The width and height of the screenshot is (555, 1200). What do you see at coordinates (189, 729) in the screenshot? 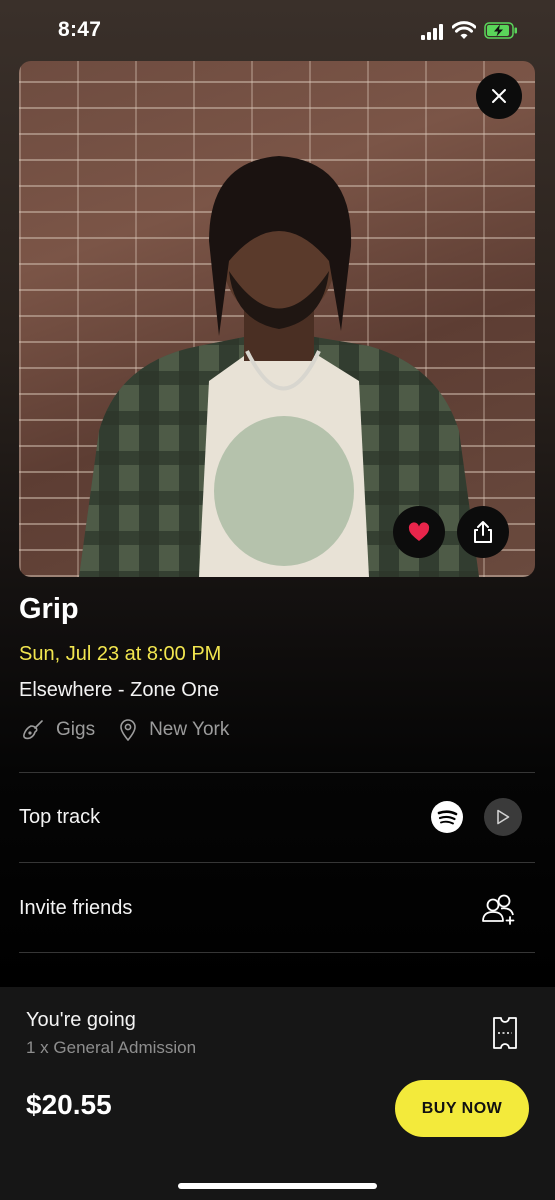
I see `tag-label: New York` at bounding box center [189, 729].